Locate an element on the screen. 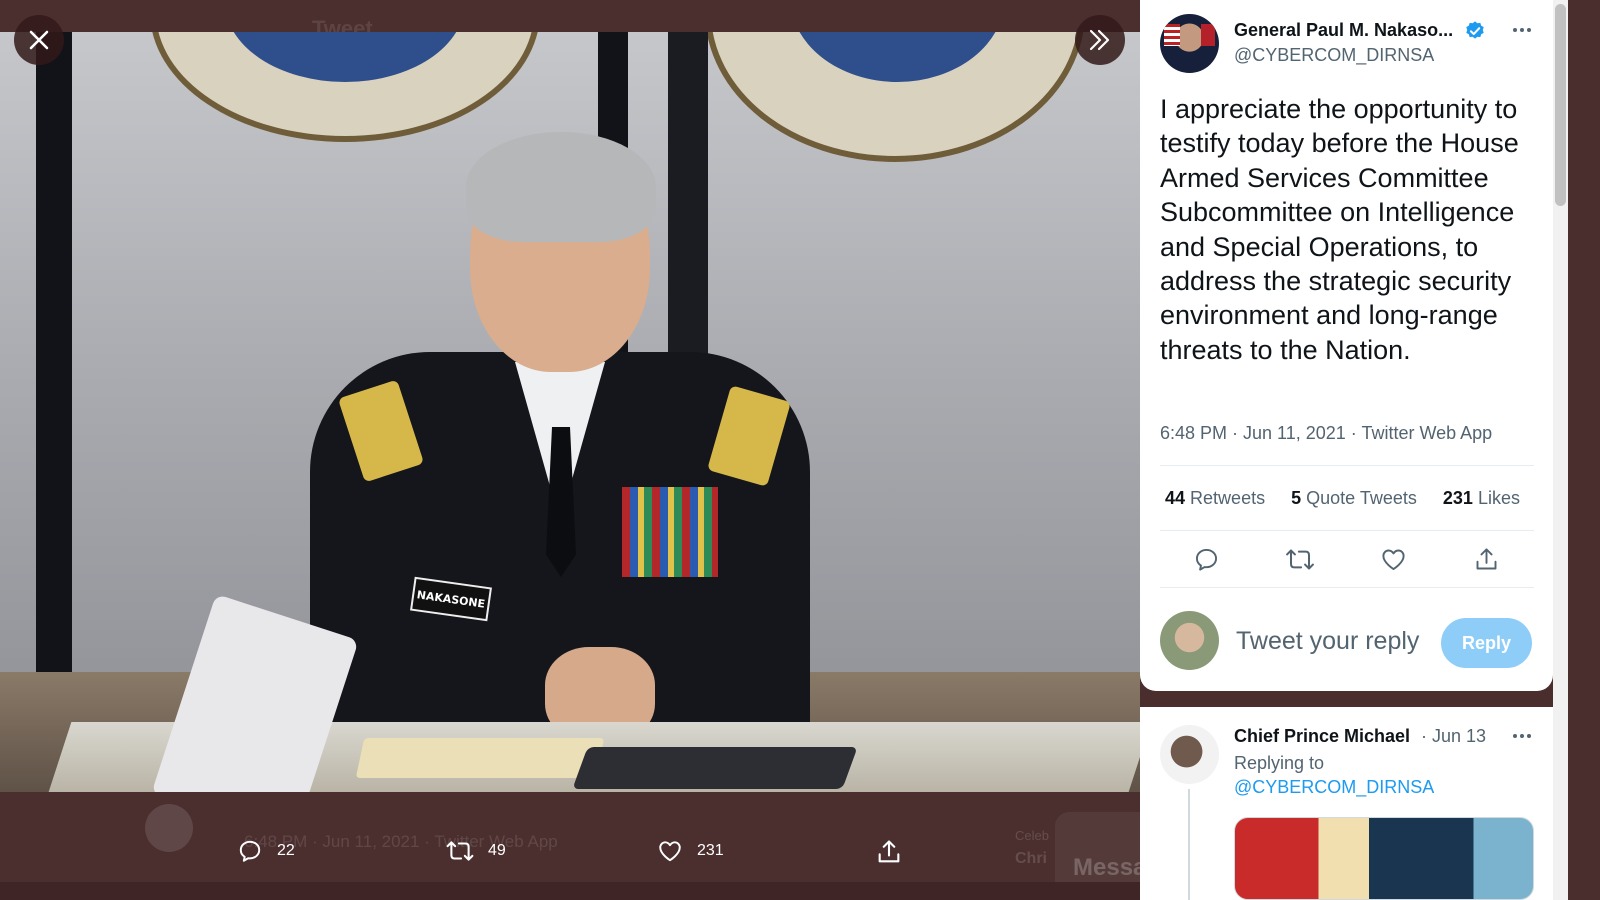 This screenshot has width=1600, height=900. replying-to-mention: @CYBERCOM_DIRNSA is located at coordinates (1334, 787).